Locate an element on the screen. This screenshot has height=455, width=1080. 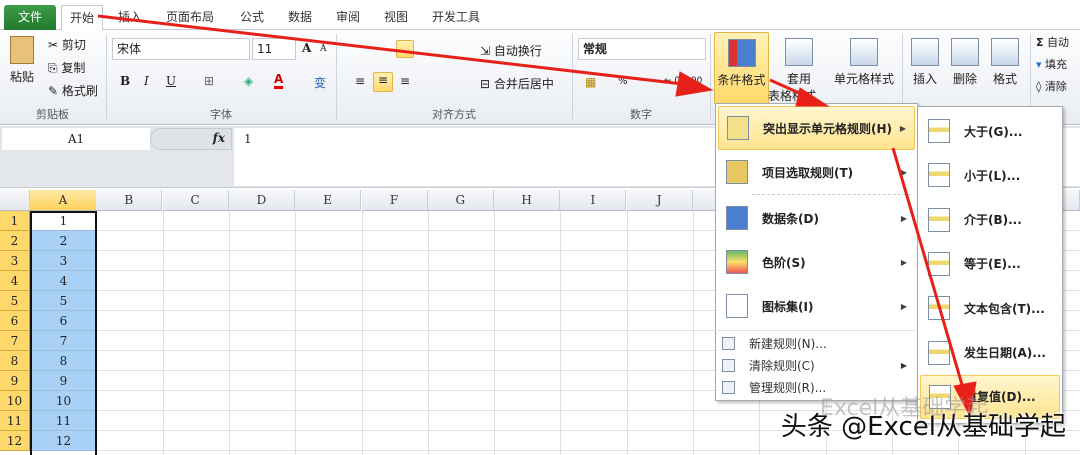
watermark: 头条 @Excel从基础学起 is located at coordinates (923, 427).